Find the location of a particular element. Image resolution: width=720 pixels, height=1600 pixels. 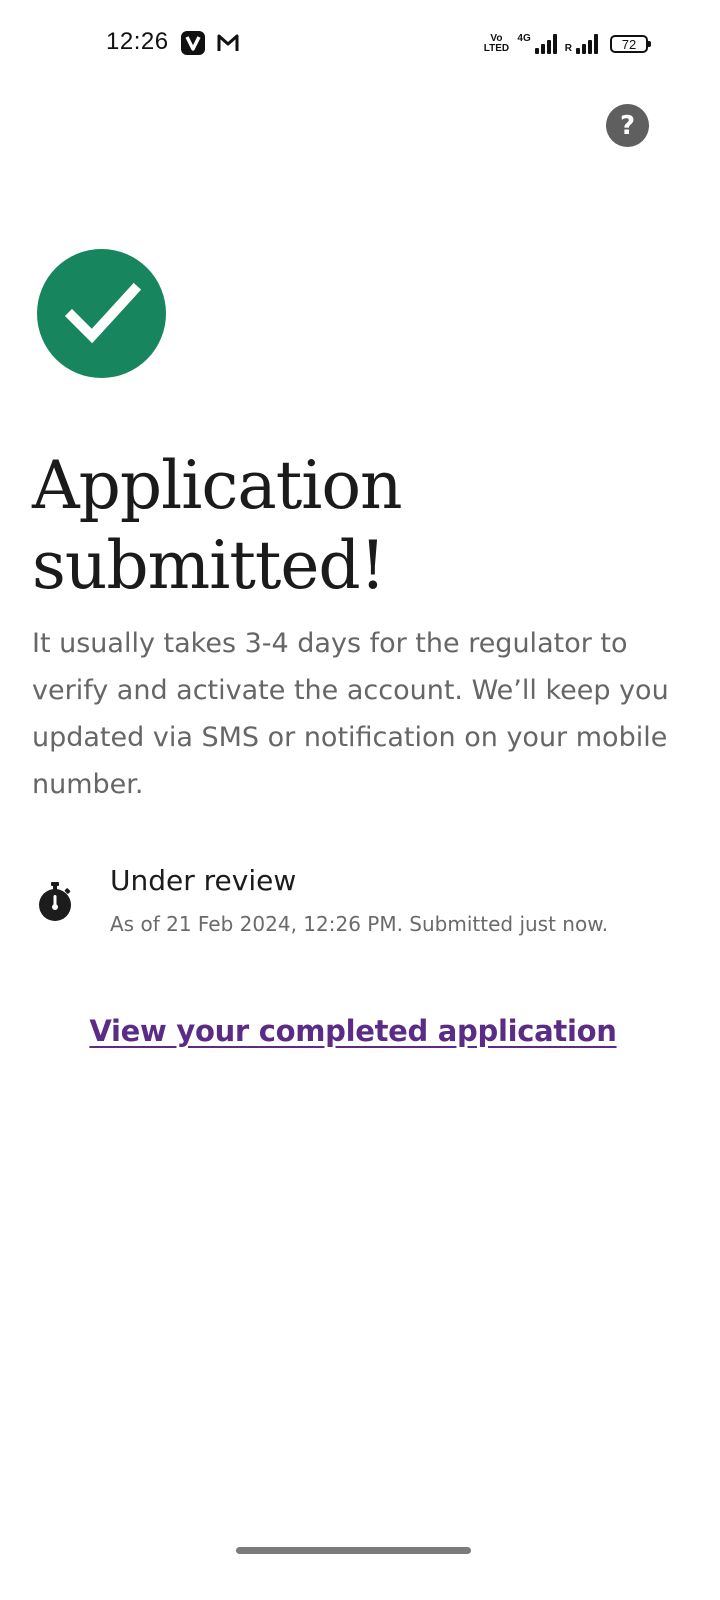

gmail-icon is located at coordinates (228, 43).